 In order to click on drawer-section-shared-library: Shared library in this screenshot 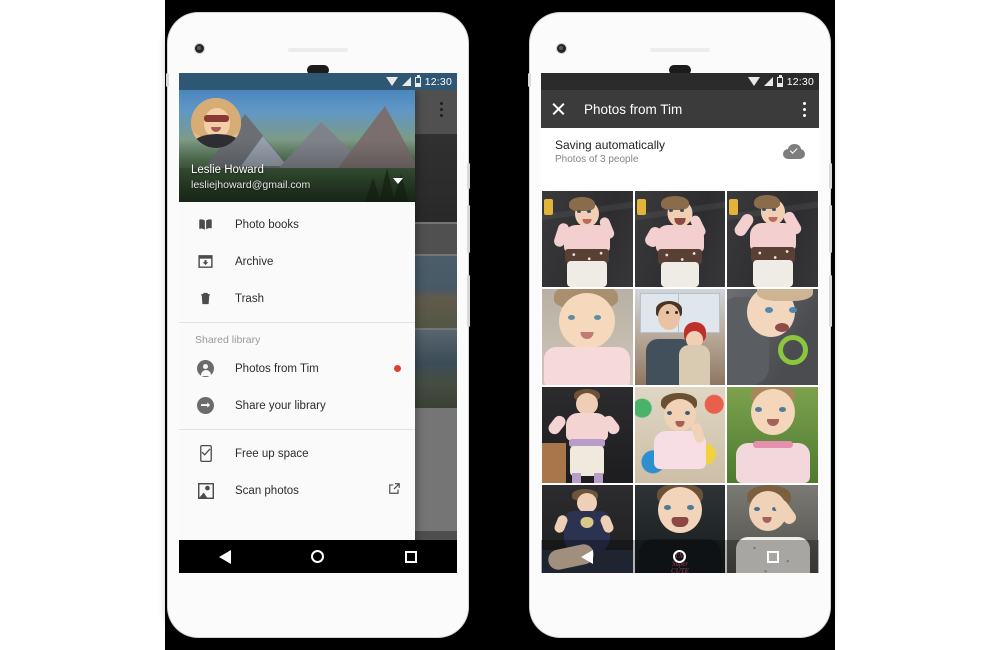, I will do `click(228, 340)`.